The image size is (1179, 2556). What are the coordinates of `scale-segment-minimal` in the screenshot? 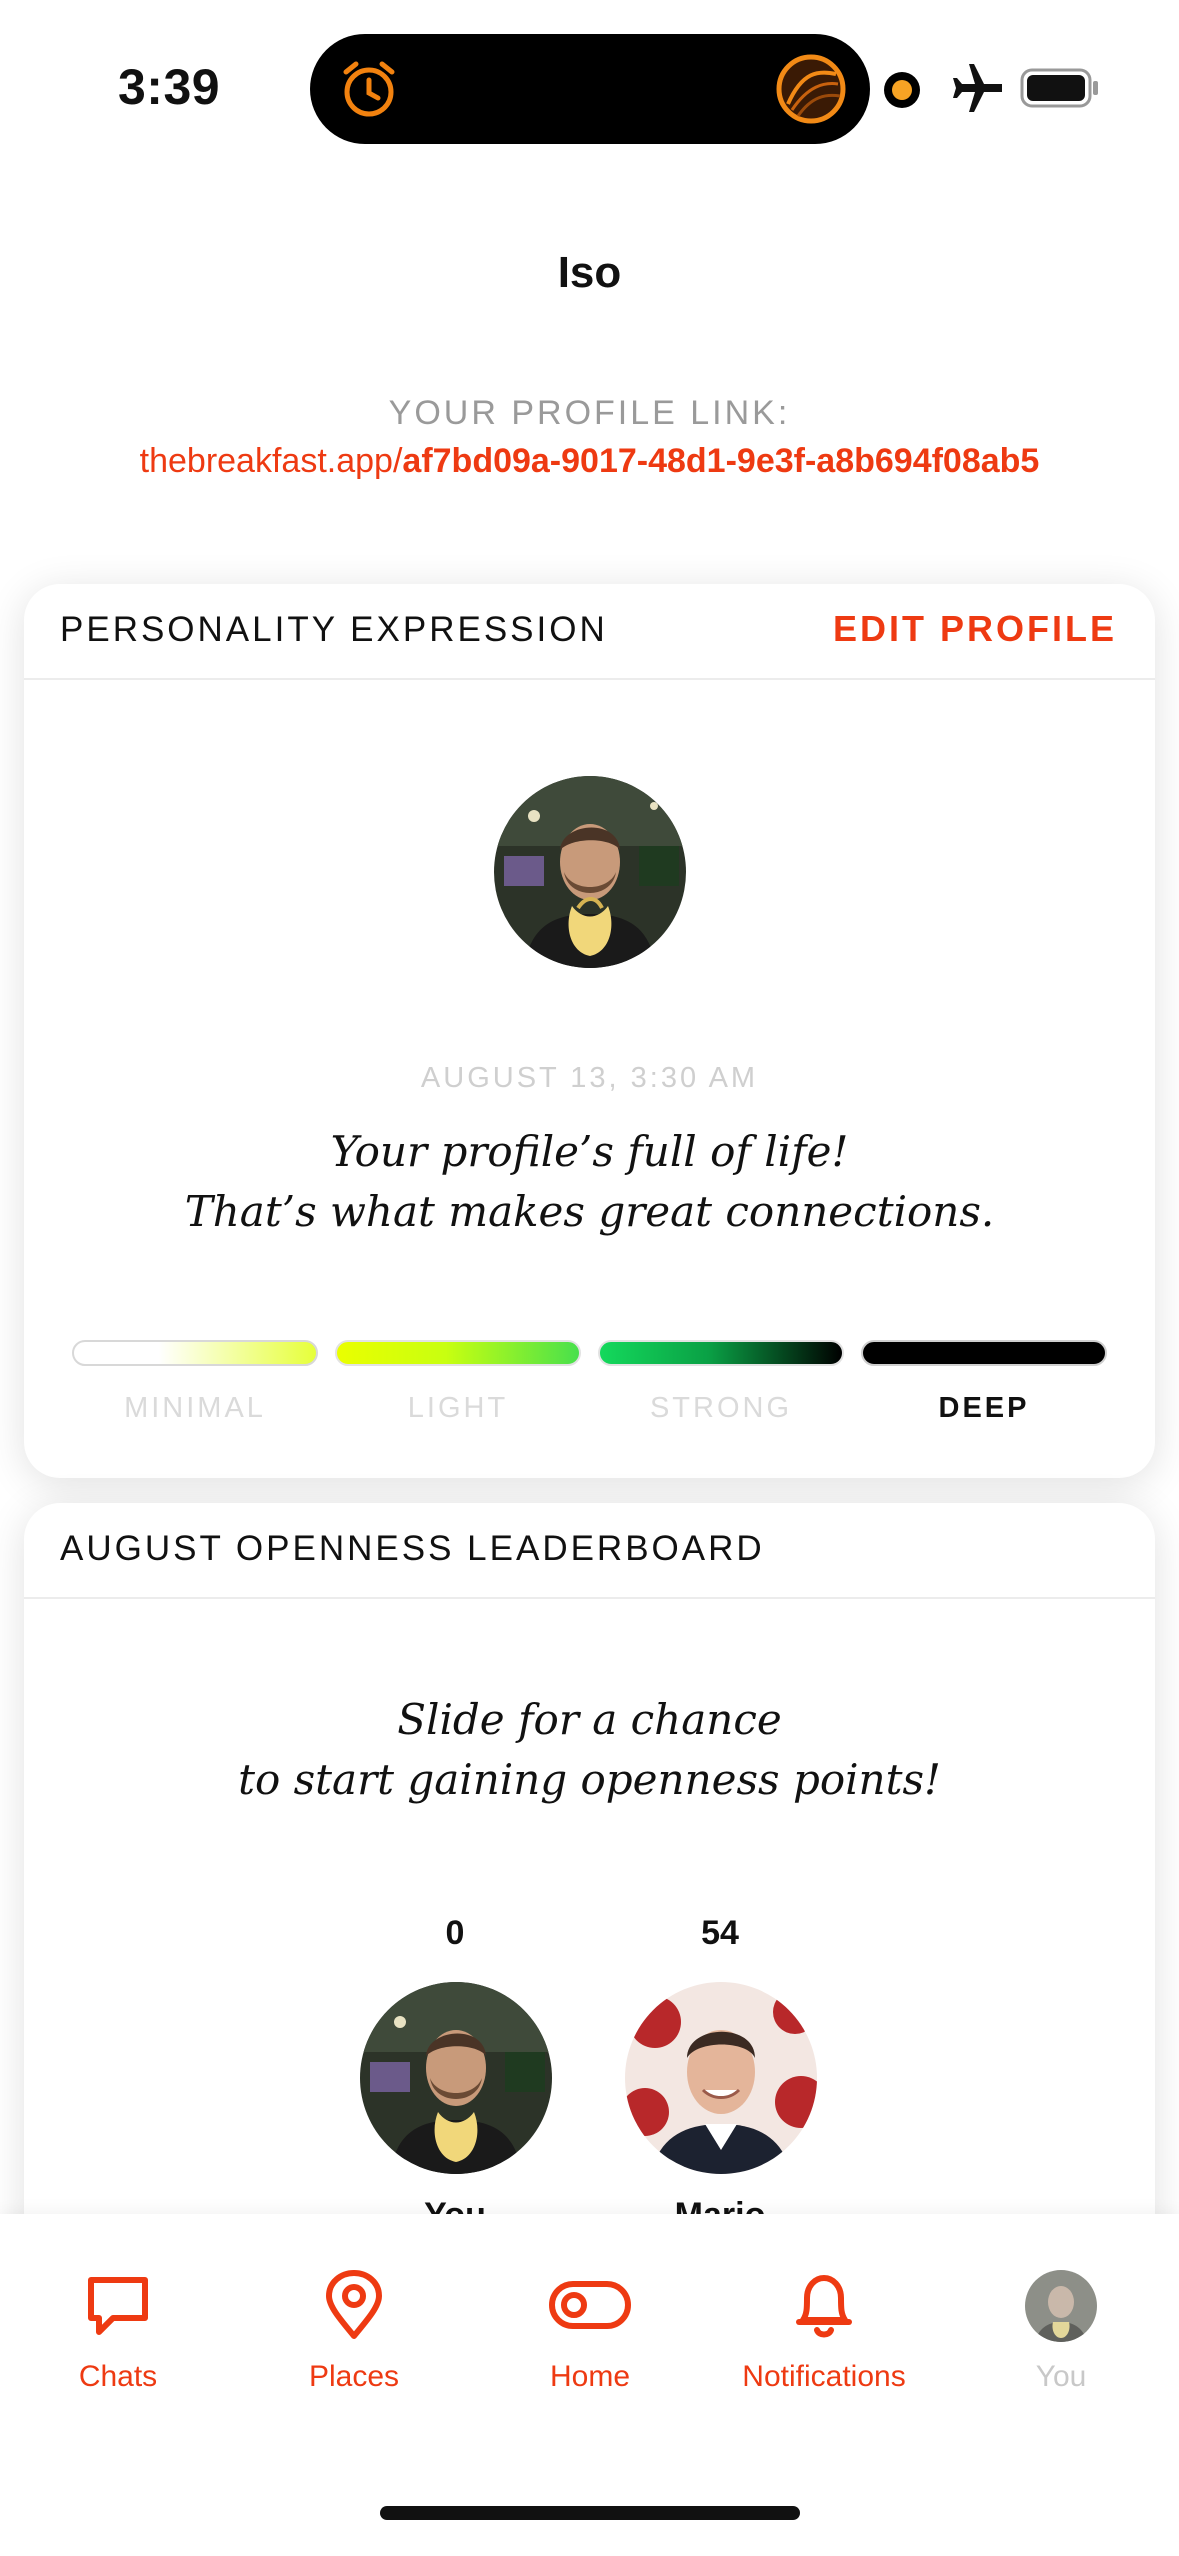 It's located at (195, 1353).